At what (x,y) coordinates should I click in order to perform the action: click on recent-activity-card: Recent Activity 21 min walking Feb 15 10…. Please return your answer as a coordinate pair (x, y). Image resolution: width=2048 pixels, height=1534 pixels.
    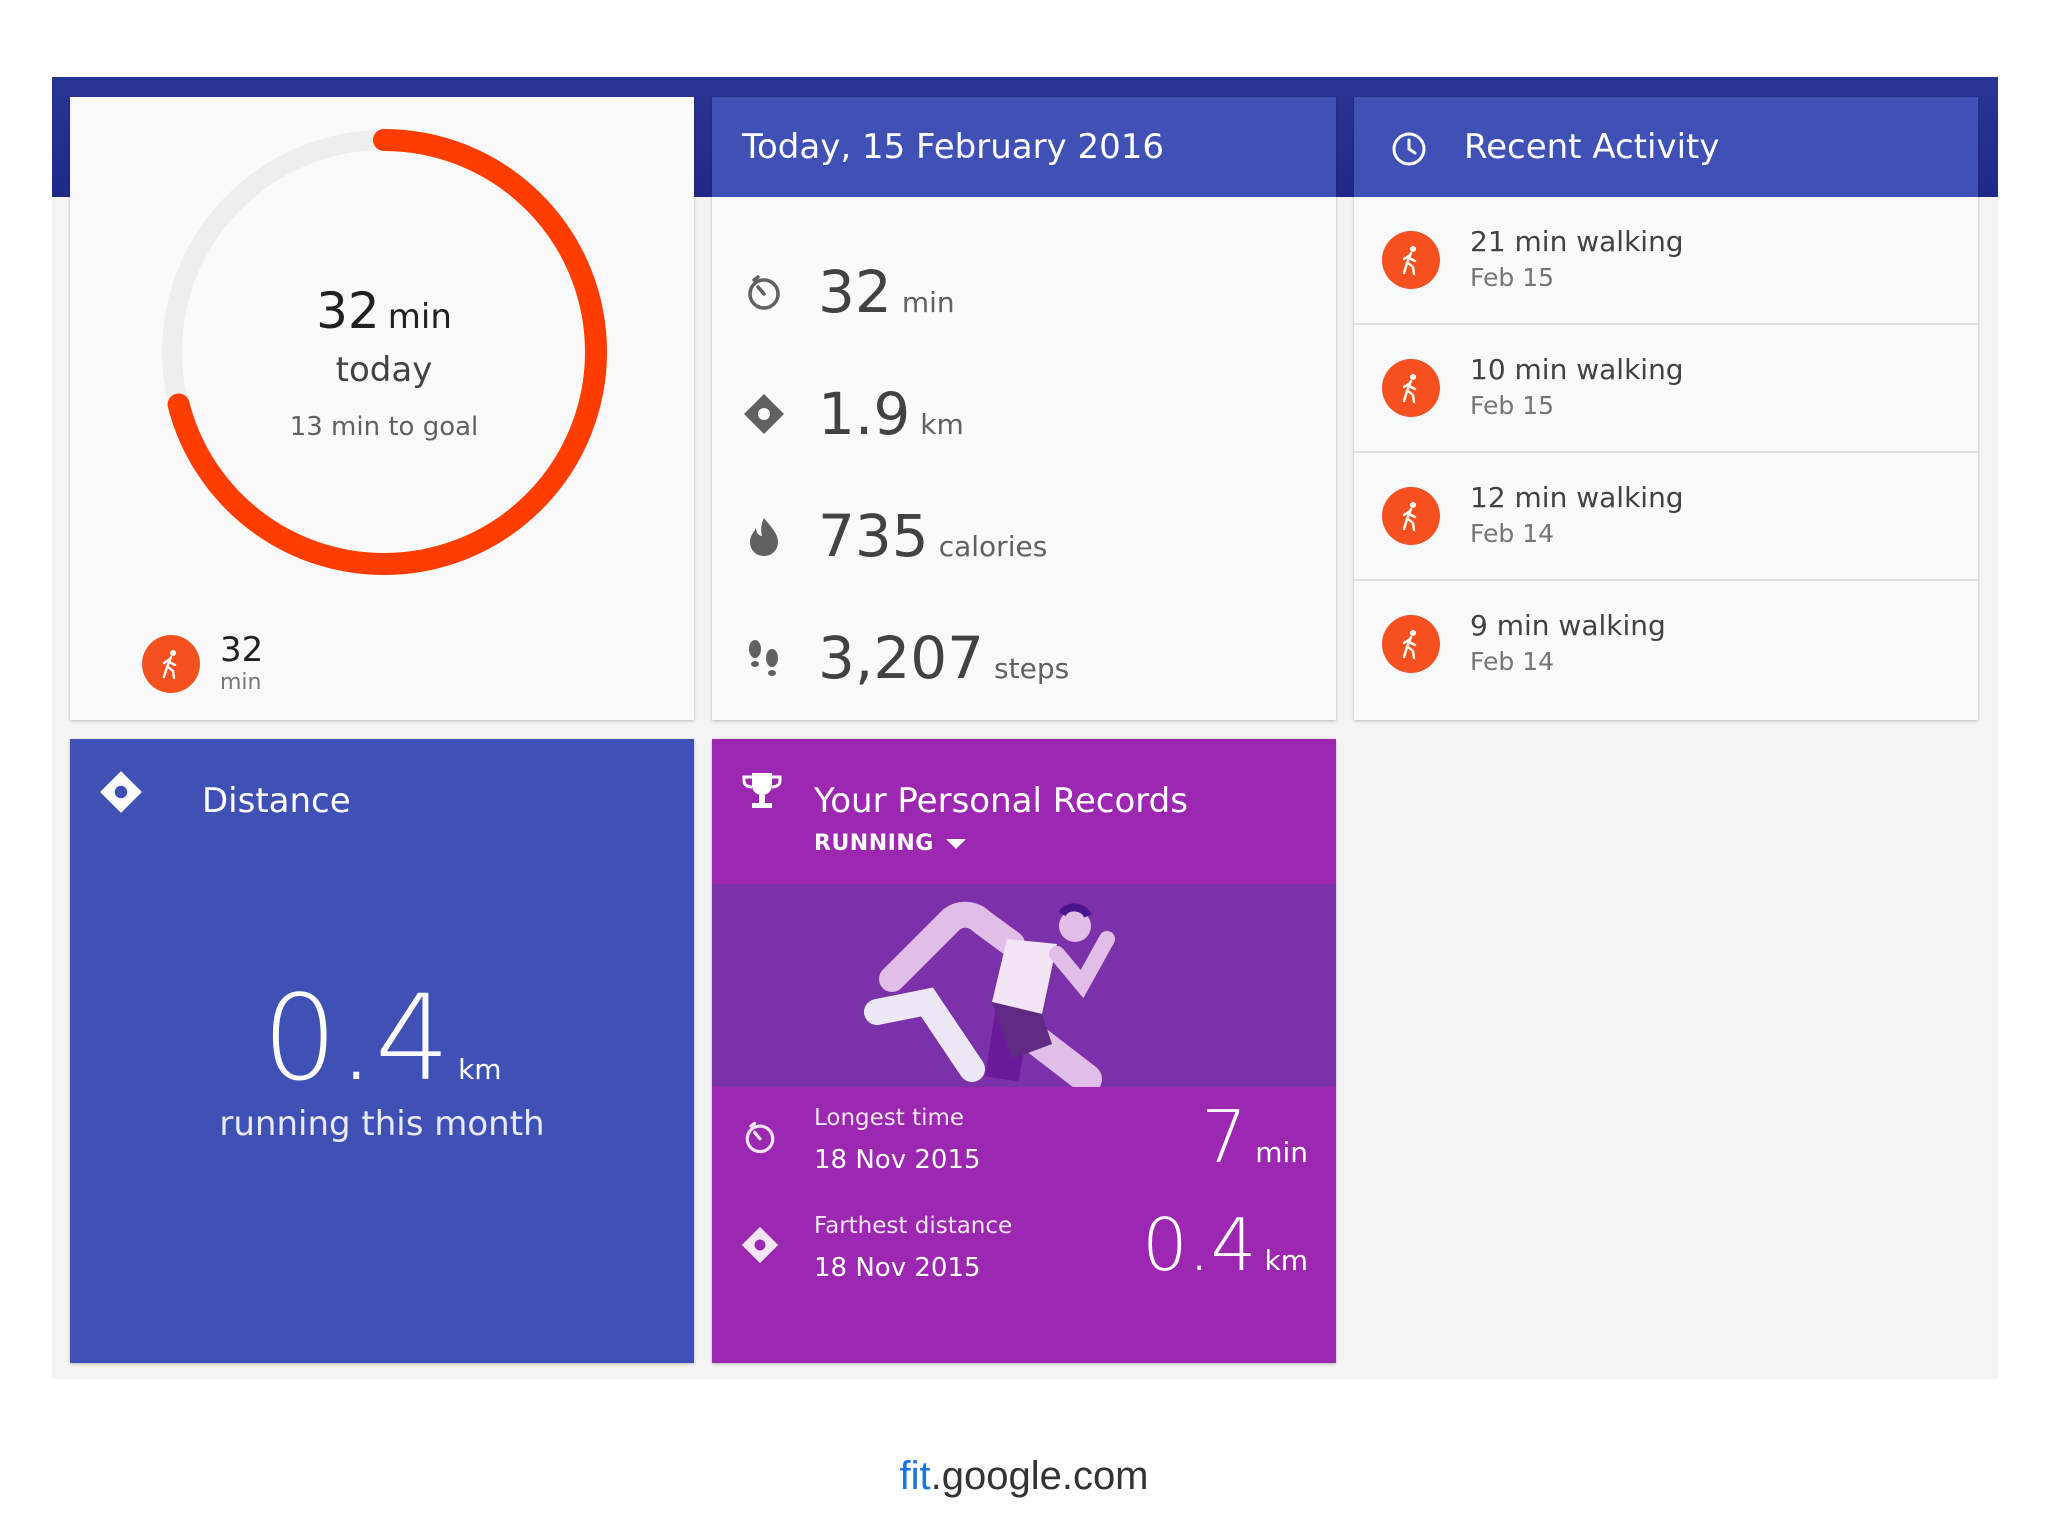
    Looking at the image, I should click on (1666, 408).